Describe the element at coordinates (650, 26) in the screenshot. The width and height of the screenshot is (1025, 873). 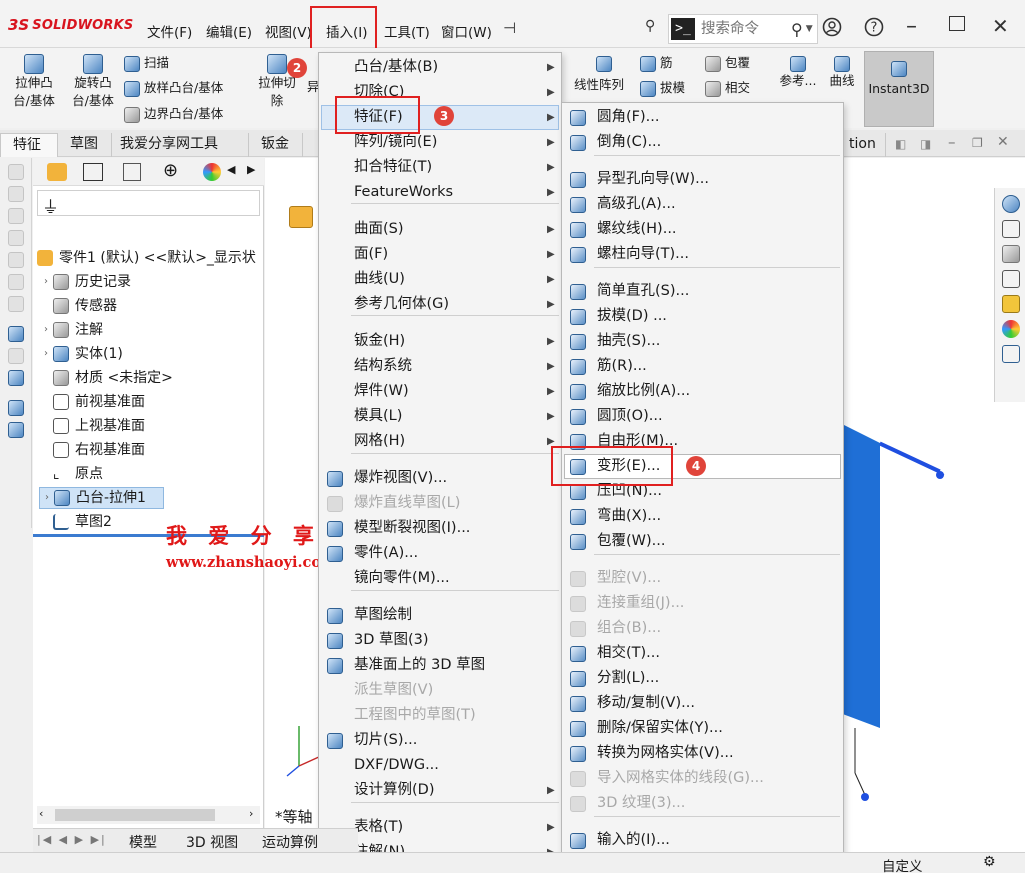
I see `search-scope-icon: ⚲` at that location.